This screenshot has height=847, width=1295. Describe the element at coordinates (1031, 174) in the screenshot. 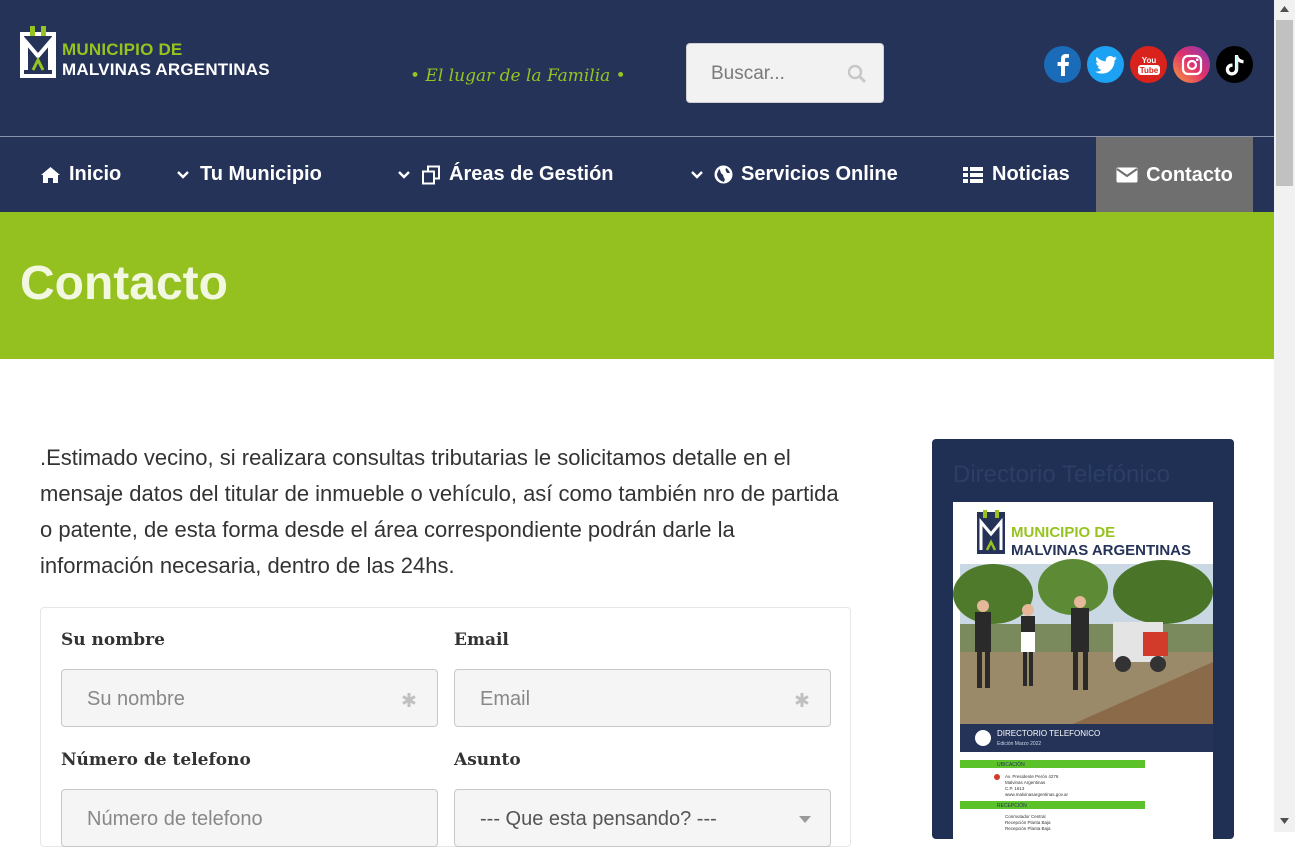

I see `nav-item-label: Noticias` at that location.